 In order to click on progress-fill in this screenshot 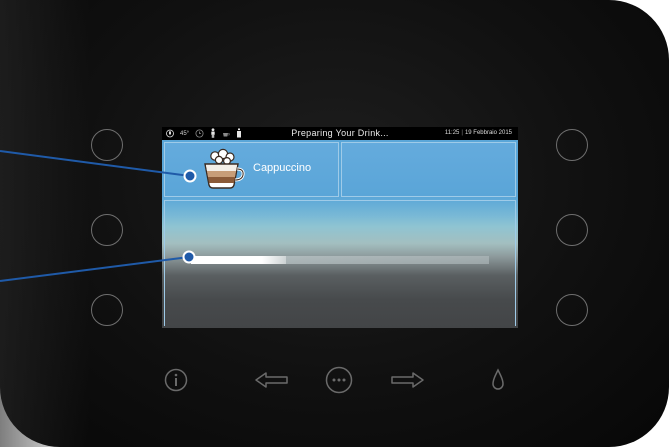, I will do `click(239, 260)`.